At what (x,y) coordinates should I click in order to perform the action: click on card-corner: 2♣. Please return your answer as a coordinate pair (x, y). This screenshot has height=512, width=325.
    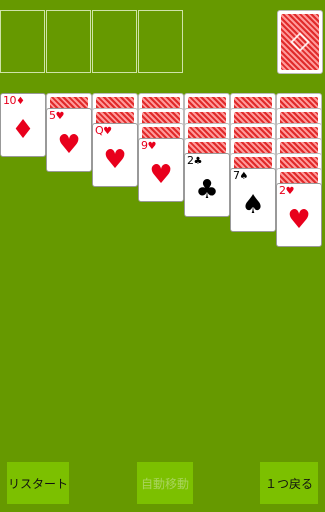
    Looking at the image, I should click on (194, 161).